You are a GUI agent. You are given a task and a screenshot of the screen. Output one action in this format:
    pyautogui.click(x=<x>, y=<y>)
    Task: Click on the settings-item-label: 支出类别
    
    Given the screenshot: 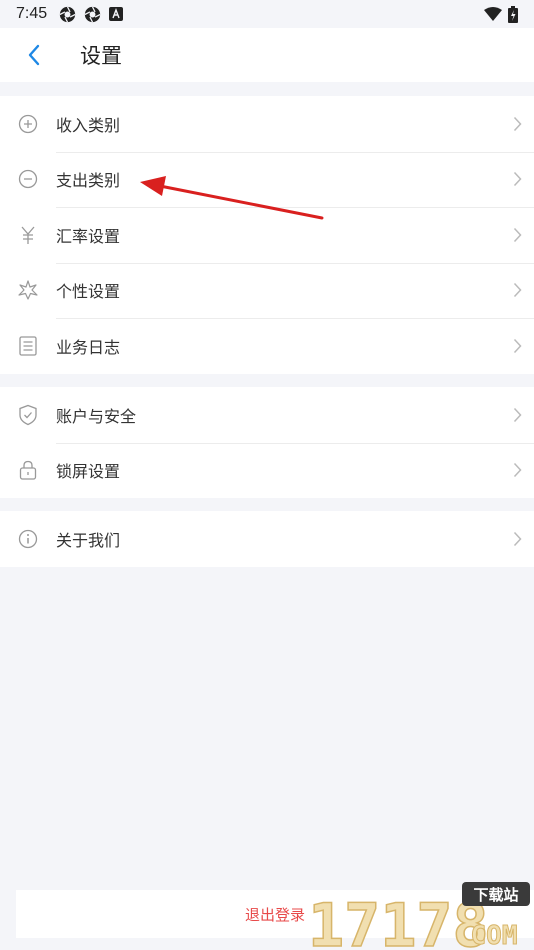 What is the action you would take?
    pyautogui.click(x=88, y=181)
    